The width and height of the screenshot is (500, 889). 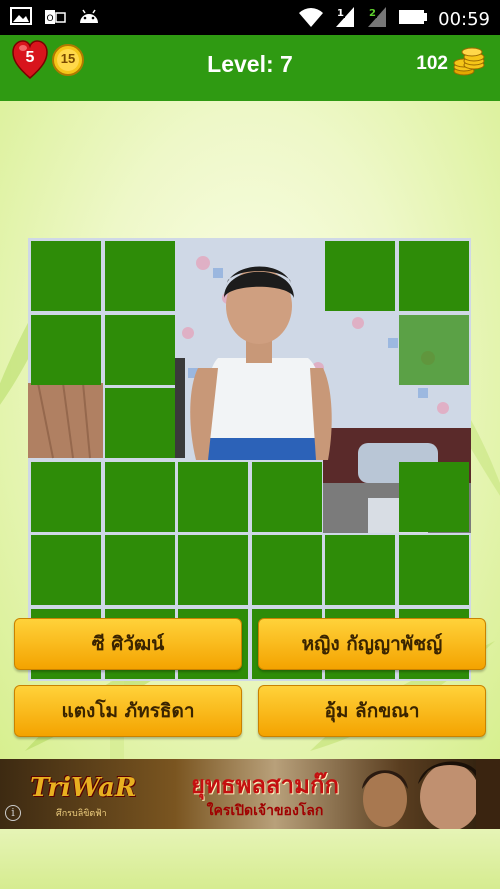 What do you see at coordinates (250, 64) in the screenshot?
I see `level-title: Level: 7` at bounding box center [250, 64].